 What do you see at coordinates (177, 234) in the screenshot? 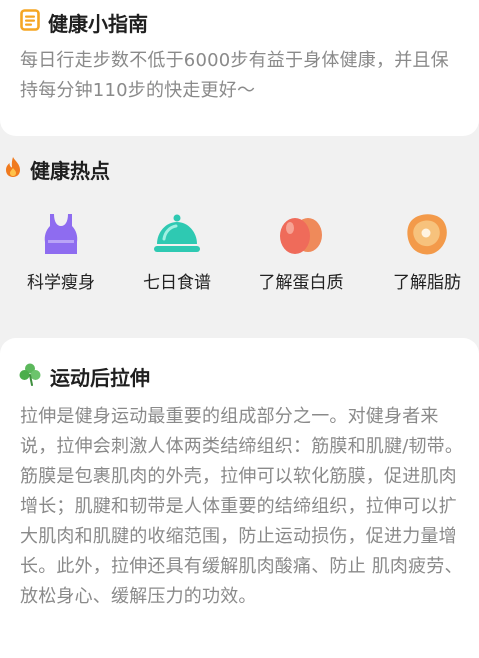
I see `food-cloche-icon` at bounding box center [177, 234].